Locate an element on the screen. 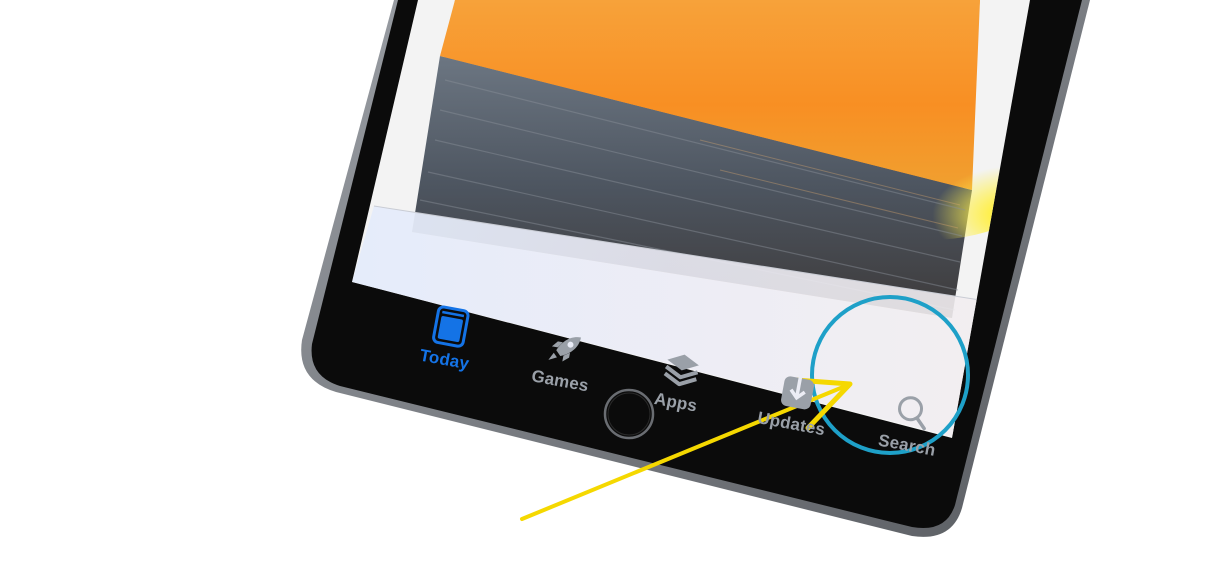 The height and width of the screenshot is (564, 1221). download-icon is located at coordinates (797, 390).